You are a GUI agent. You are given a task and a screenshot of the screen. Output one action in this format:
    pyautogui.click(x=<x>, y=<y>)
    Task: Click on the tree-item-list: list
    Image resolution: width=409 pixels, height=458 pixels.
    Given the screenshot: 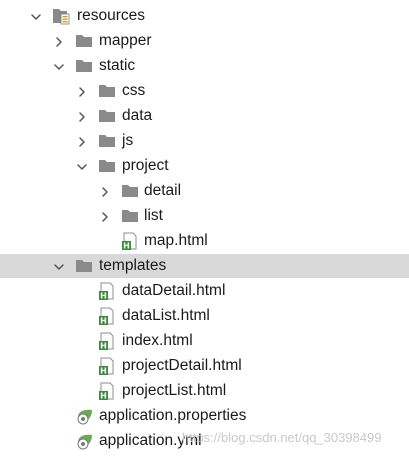 What is the action you would take?
    pyautogui.click(x=204, y=216)
    